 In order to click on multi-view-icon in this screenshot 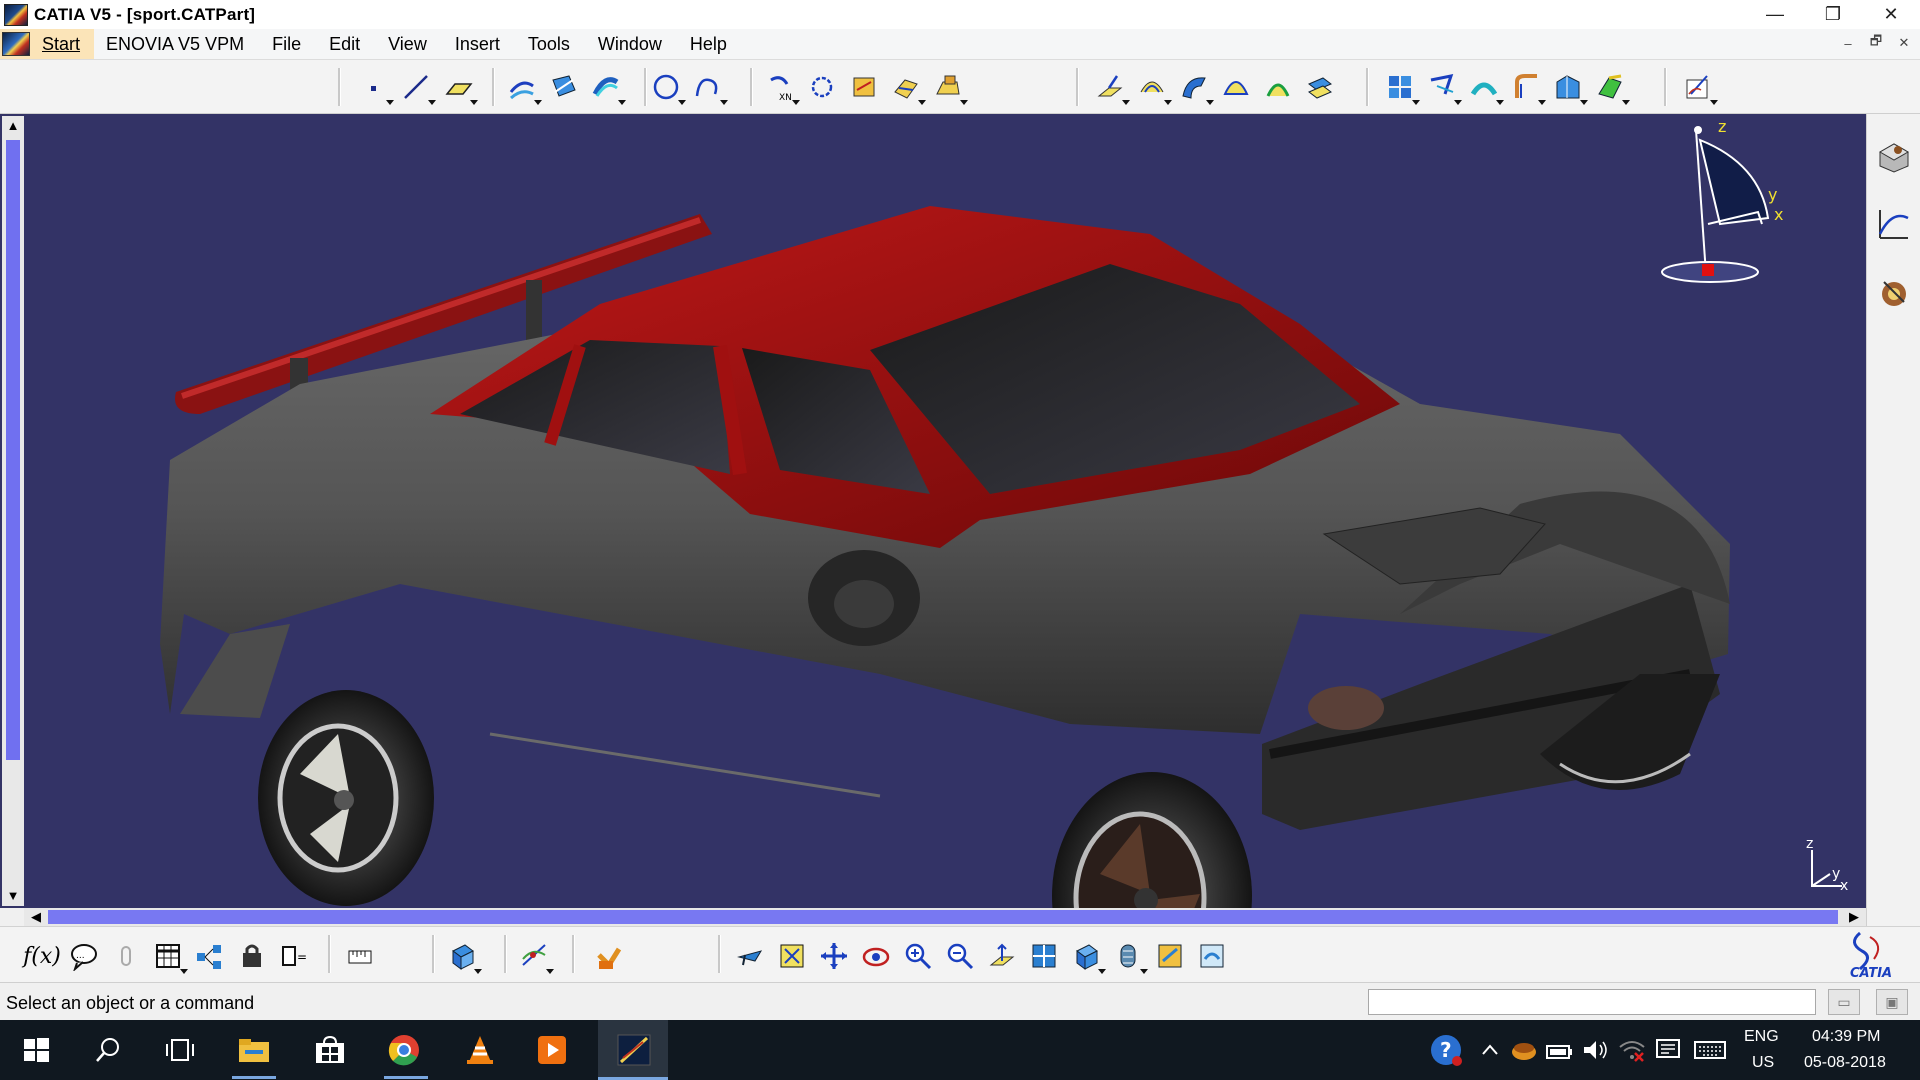, I will do `click(1044, 956)`.